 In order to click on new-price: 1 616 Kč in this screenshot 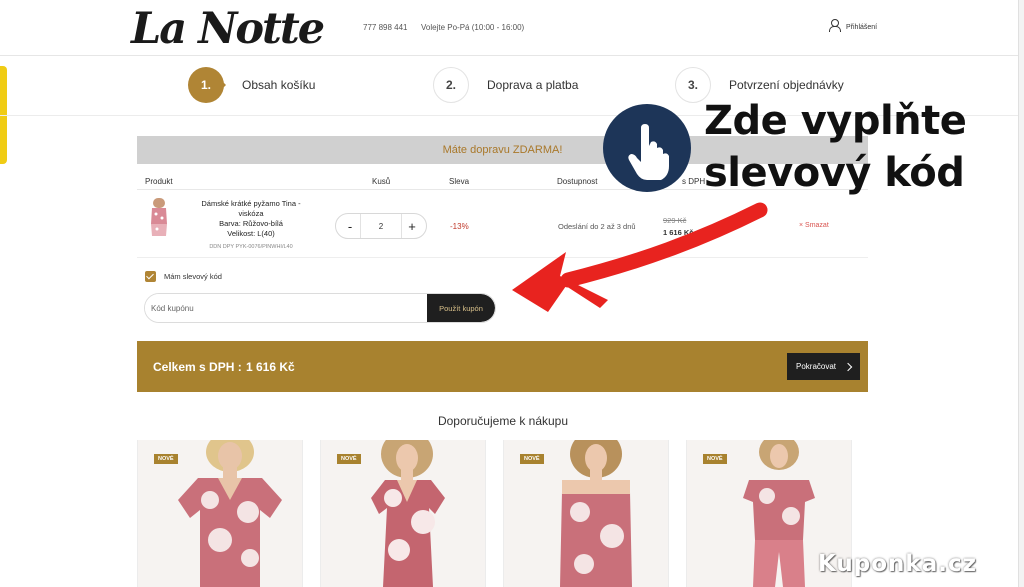, I will do `click(678, 232)`.